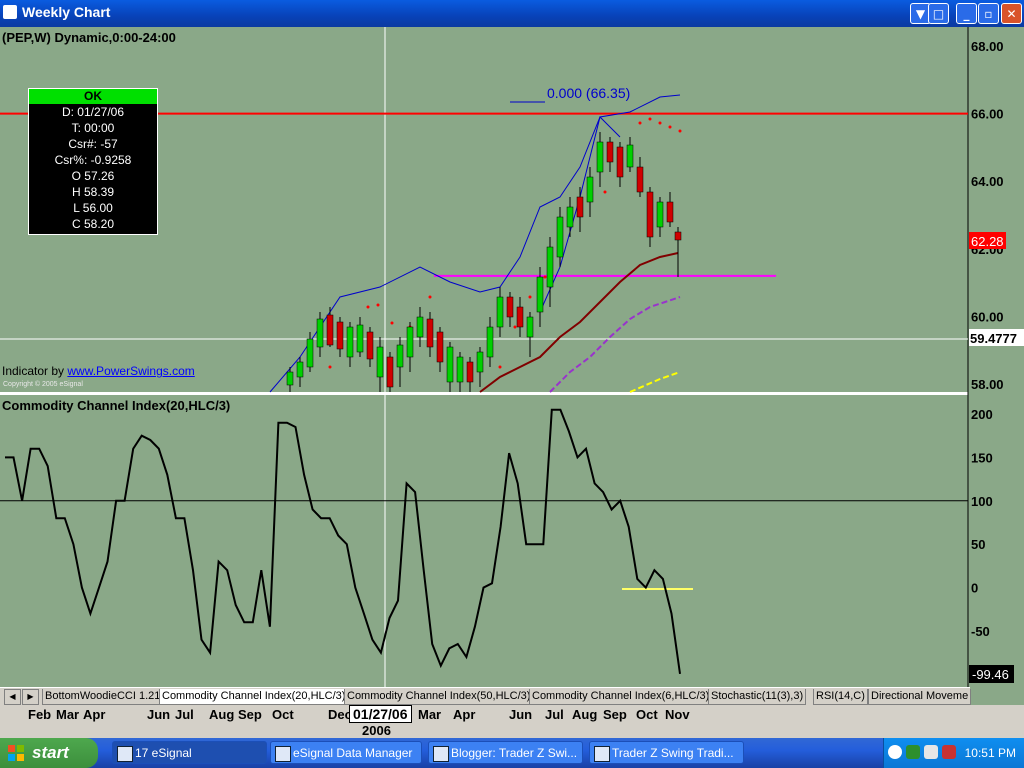 This screenshot has height=768, width=1024. I want to click on cursor-price-badge: 59.4777, so click(993, 338).